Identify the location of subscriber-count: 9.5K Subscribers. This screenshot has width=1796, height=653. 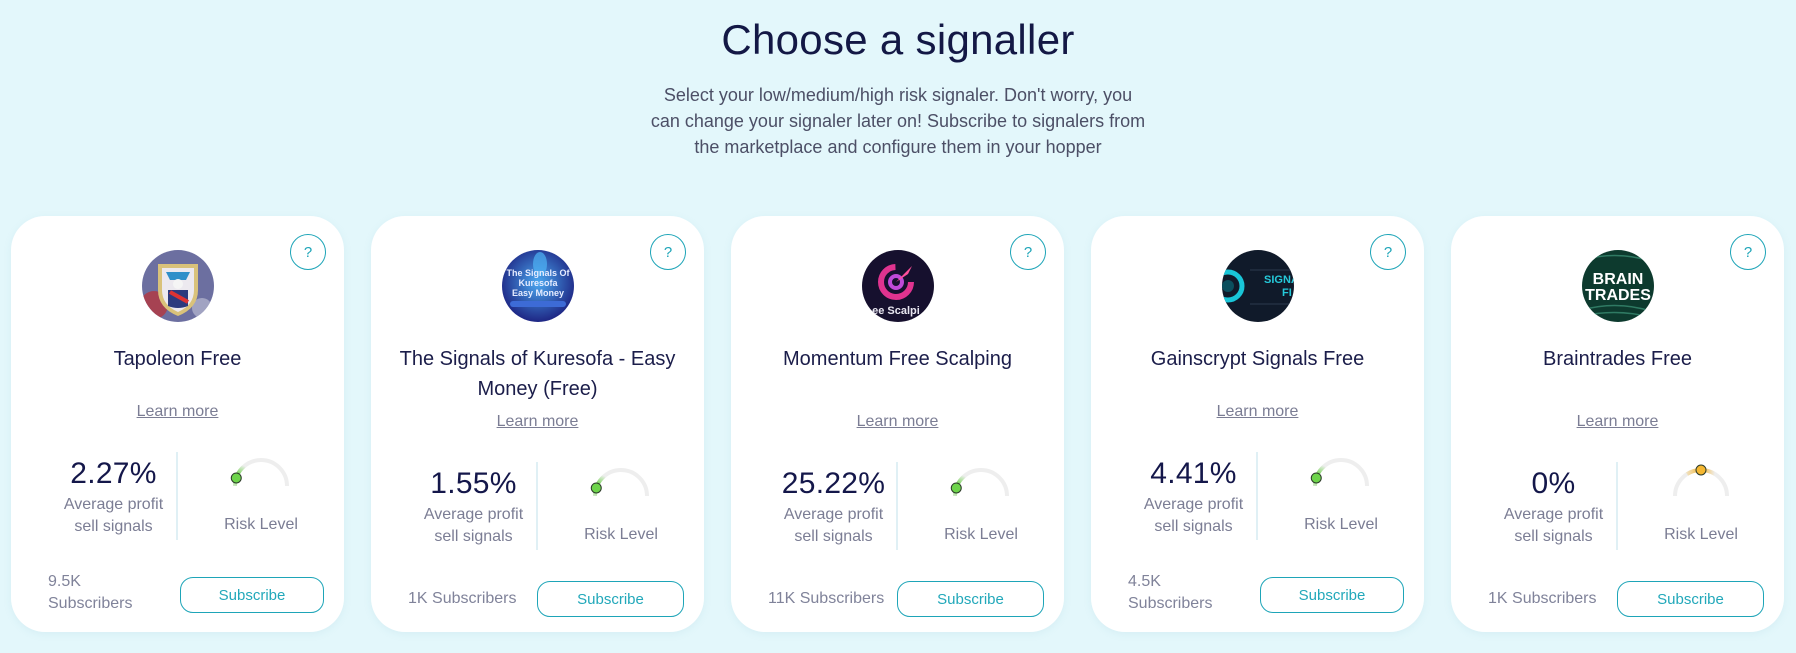
(90, 592).